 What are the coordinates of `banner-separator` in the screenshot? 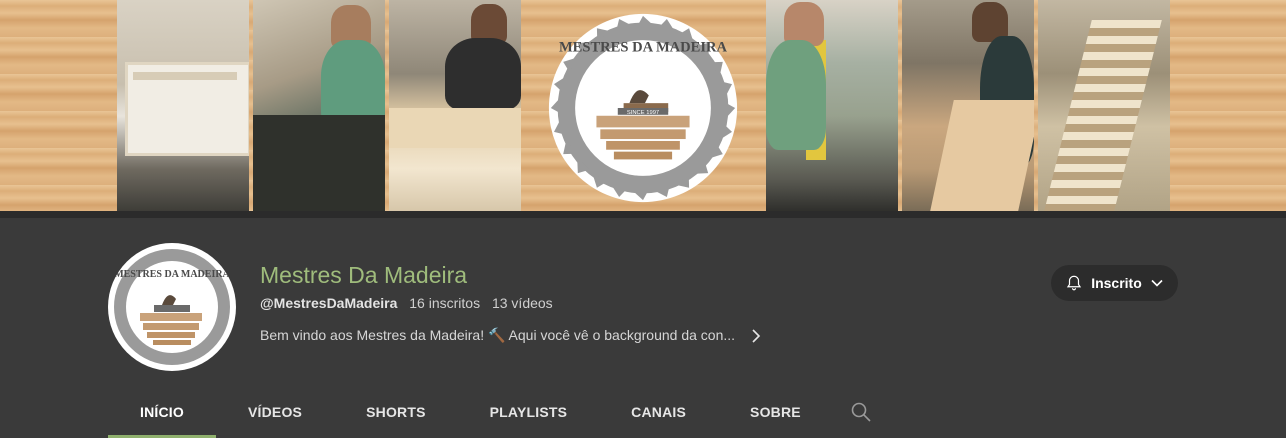 It's located at (643, 214).